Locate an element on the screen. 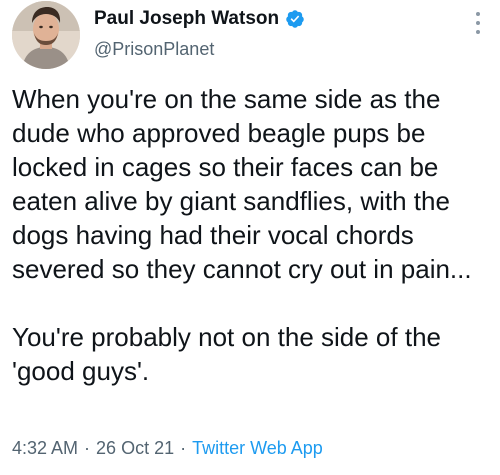 This screenshot has height=475, width=500. verified-badge-icon is located at coordinates (295, 19).